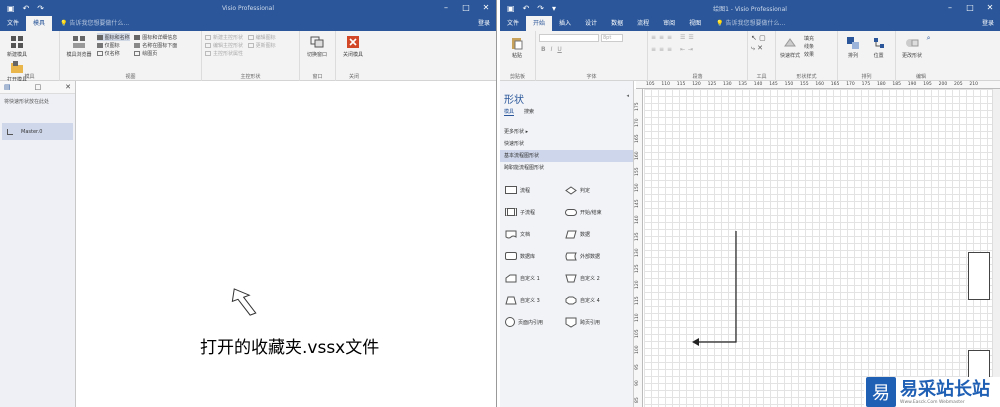 The image size is (1000, 407). Describe the element at coordinates (317, 45) in the screenshot. I see `switch-window-button: 切换窗口` at that location.